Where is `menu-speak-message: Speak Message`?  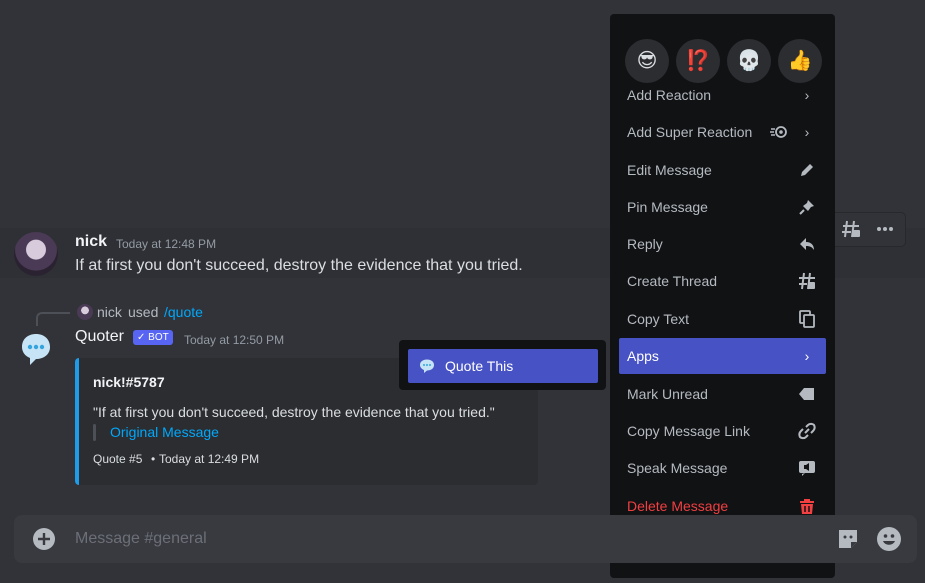
menu-speak-message: Speak Message is located at coordinates (722, 468).